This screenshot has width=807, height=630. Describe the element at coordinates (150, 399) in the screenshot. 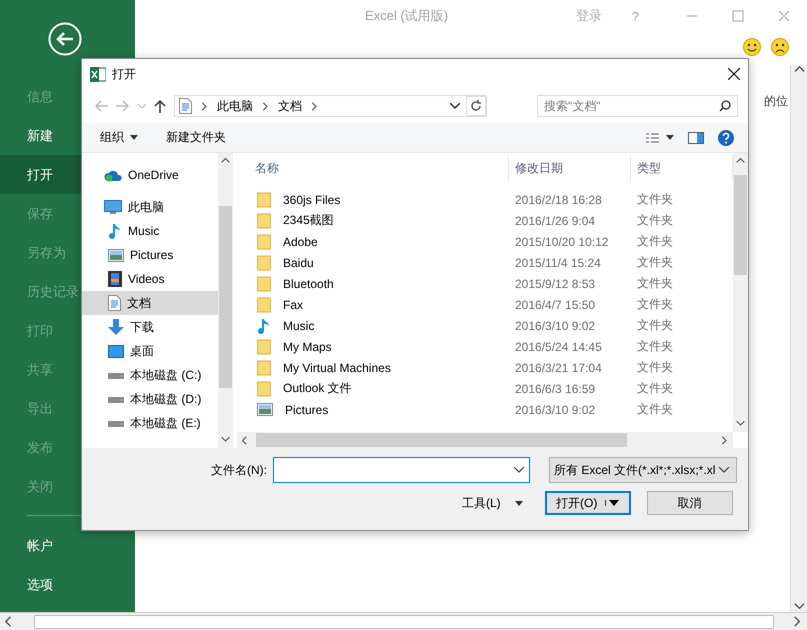

I see `nav-item: 本地磁盘 (D:)` at that location.